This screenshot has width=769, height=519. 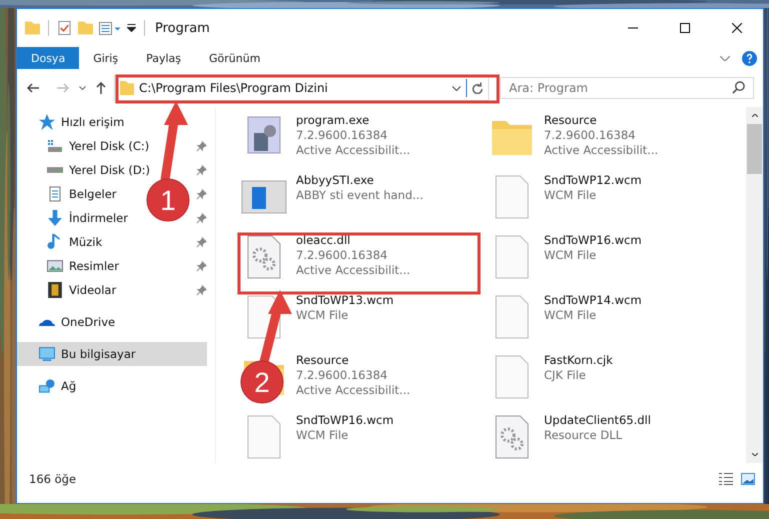 What do you see at coordinates (55, 218) in the screenshot?
I see `down-arrow-icon` at bounding box center [55, 218].